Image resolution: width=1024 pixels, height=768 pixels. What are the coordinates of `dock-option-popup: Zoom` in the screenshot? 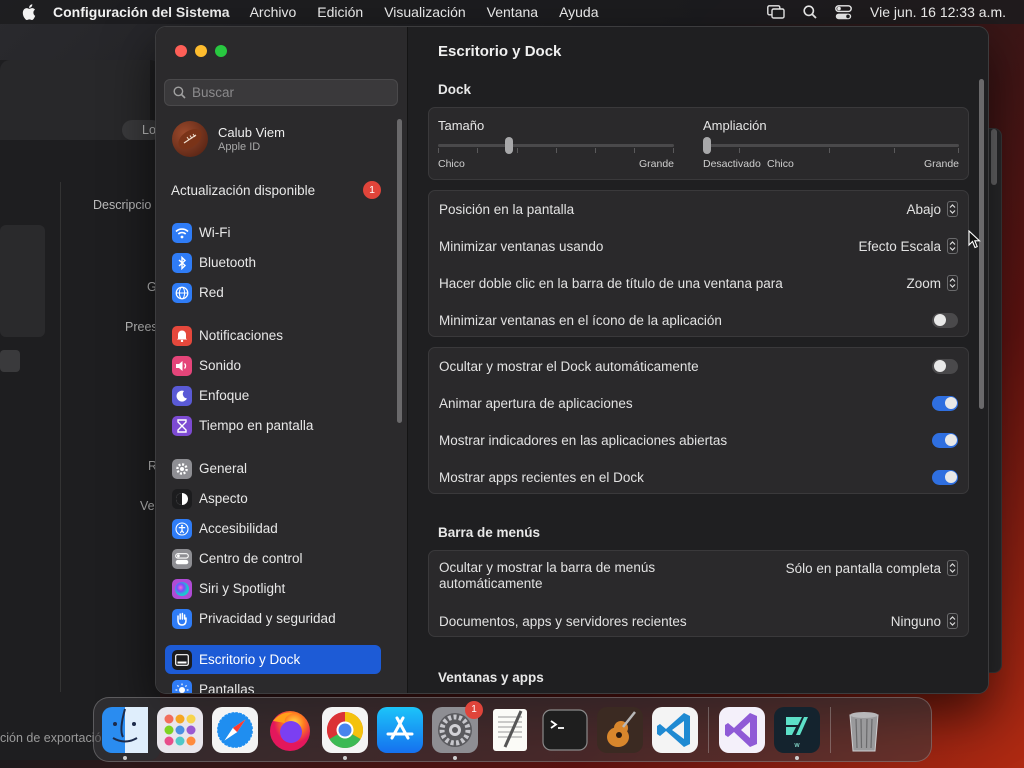 It's located at (932, 283).